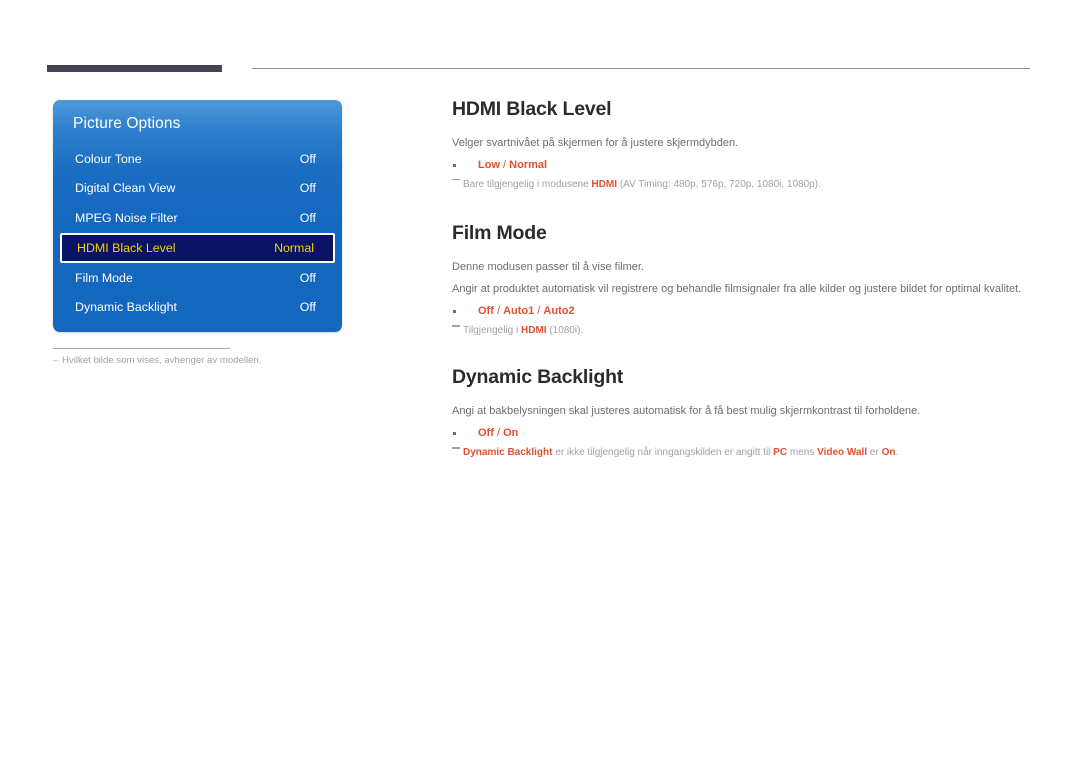 The height and width of the screenshot is (763, 1080). I want to click on osd-row-mpeg-noise-filter: MPEG Noise Filter Off, so click(197, 218).